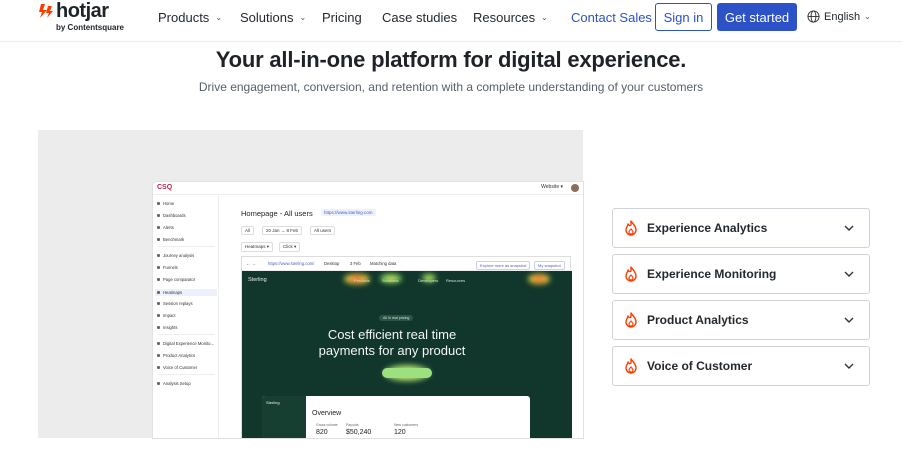 The width and height of the screenshot is (902, 460). Describe the element at coordinates (179, 355) in the screenshot. I see `sidebar-item-label: Product Analytics` at that location.